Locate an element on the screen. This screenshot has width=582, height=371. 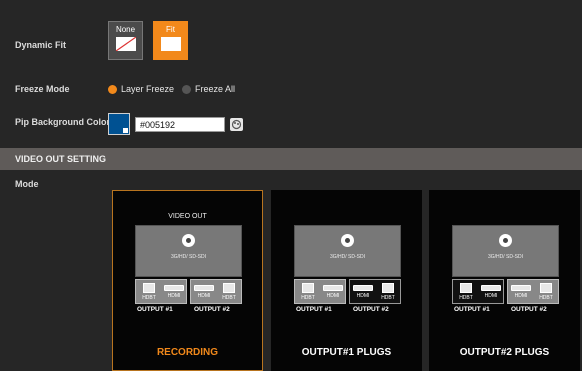
radio-freeze-all-label: Freeze All is located at coordinates (215, 89).